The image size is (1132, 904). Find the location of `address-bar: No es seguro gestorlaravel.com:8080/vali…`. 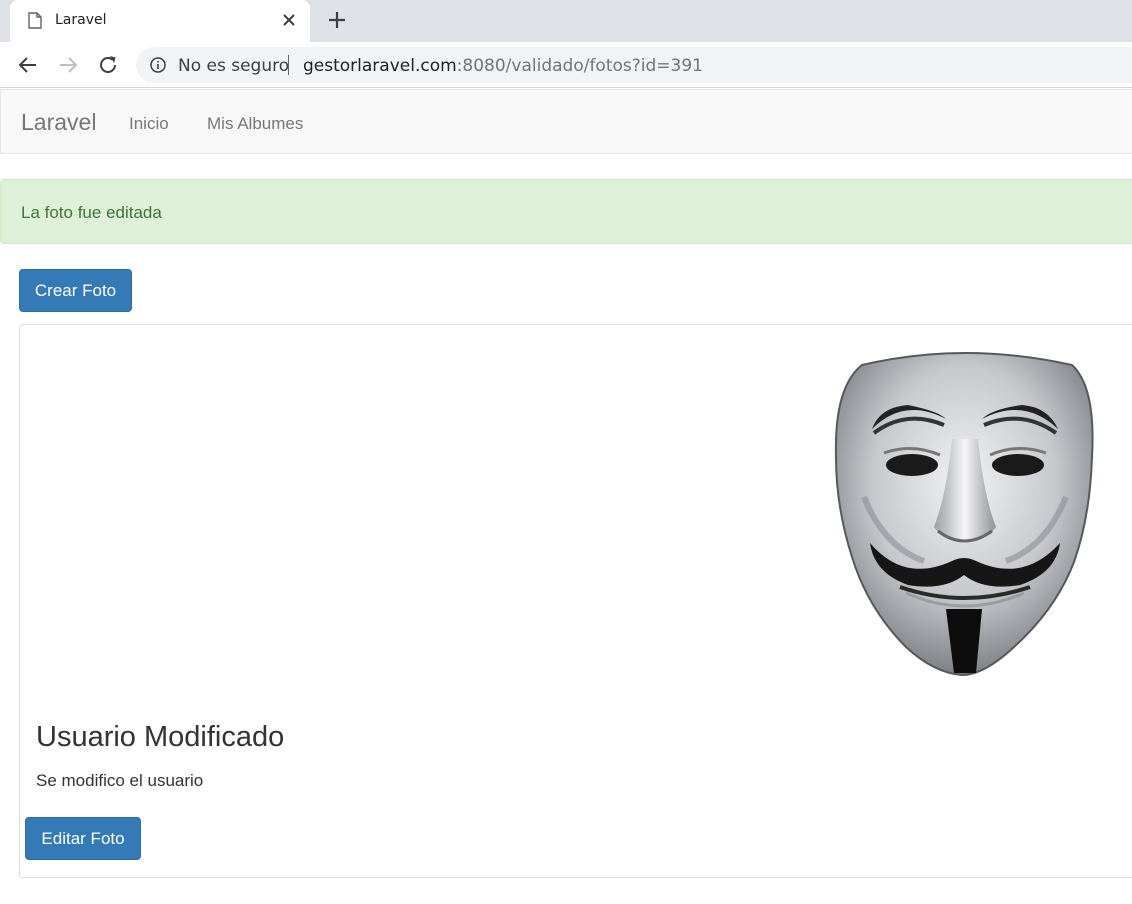

address-bar: No es seguro gestorlaravel.com:8080/vali… is located at coordinates (634, 65).